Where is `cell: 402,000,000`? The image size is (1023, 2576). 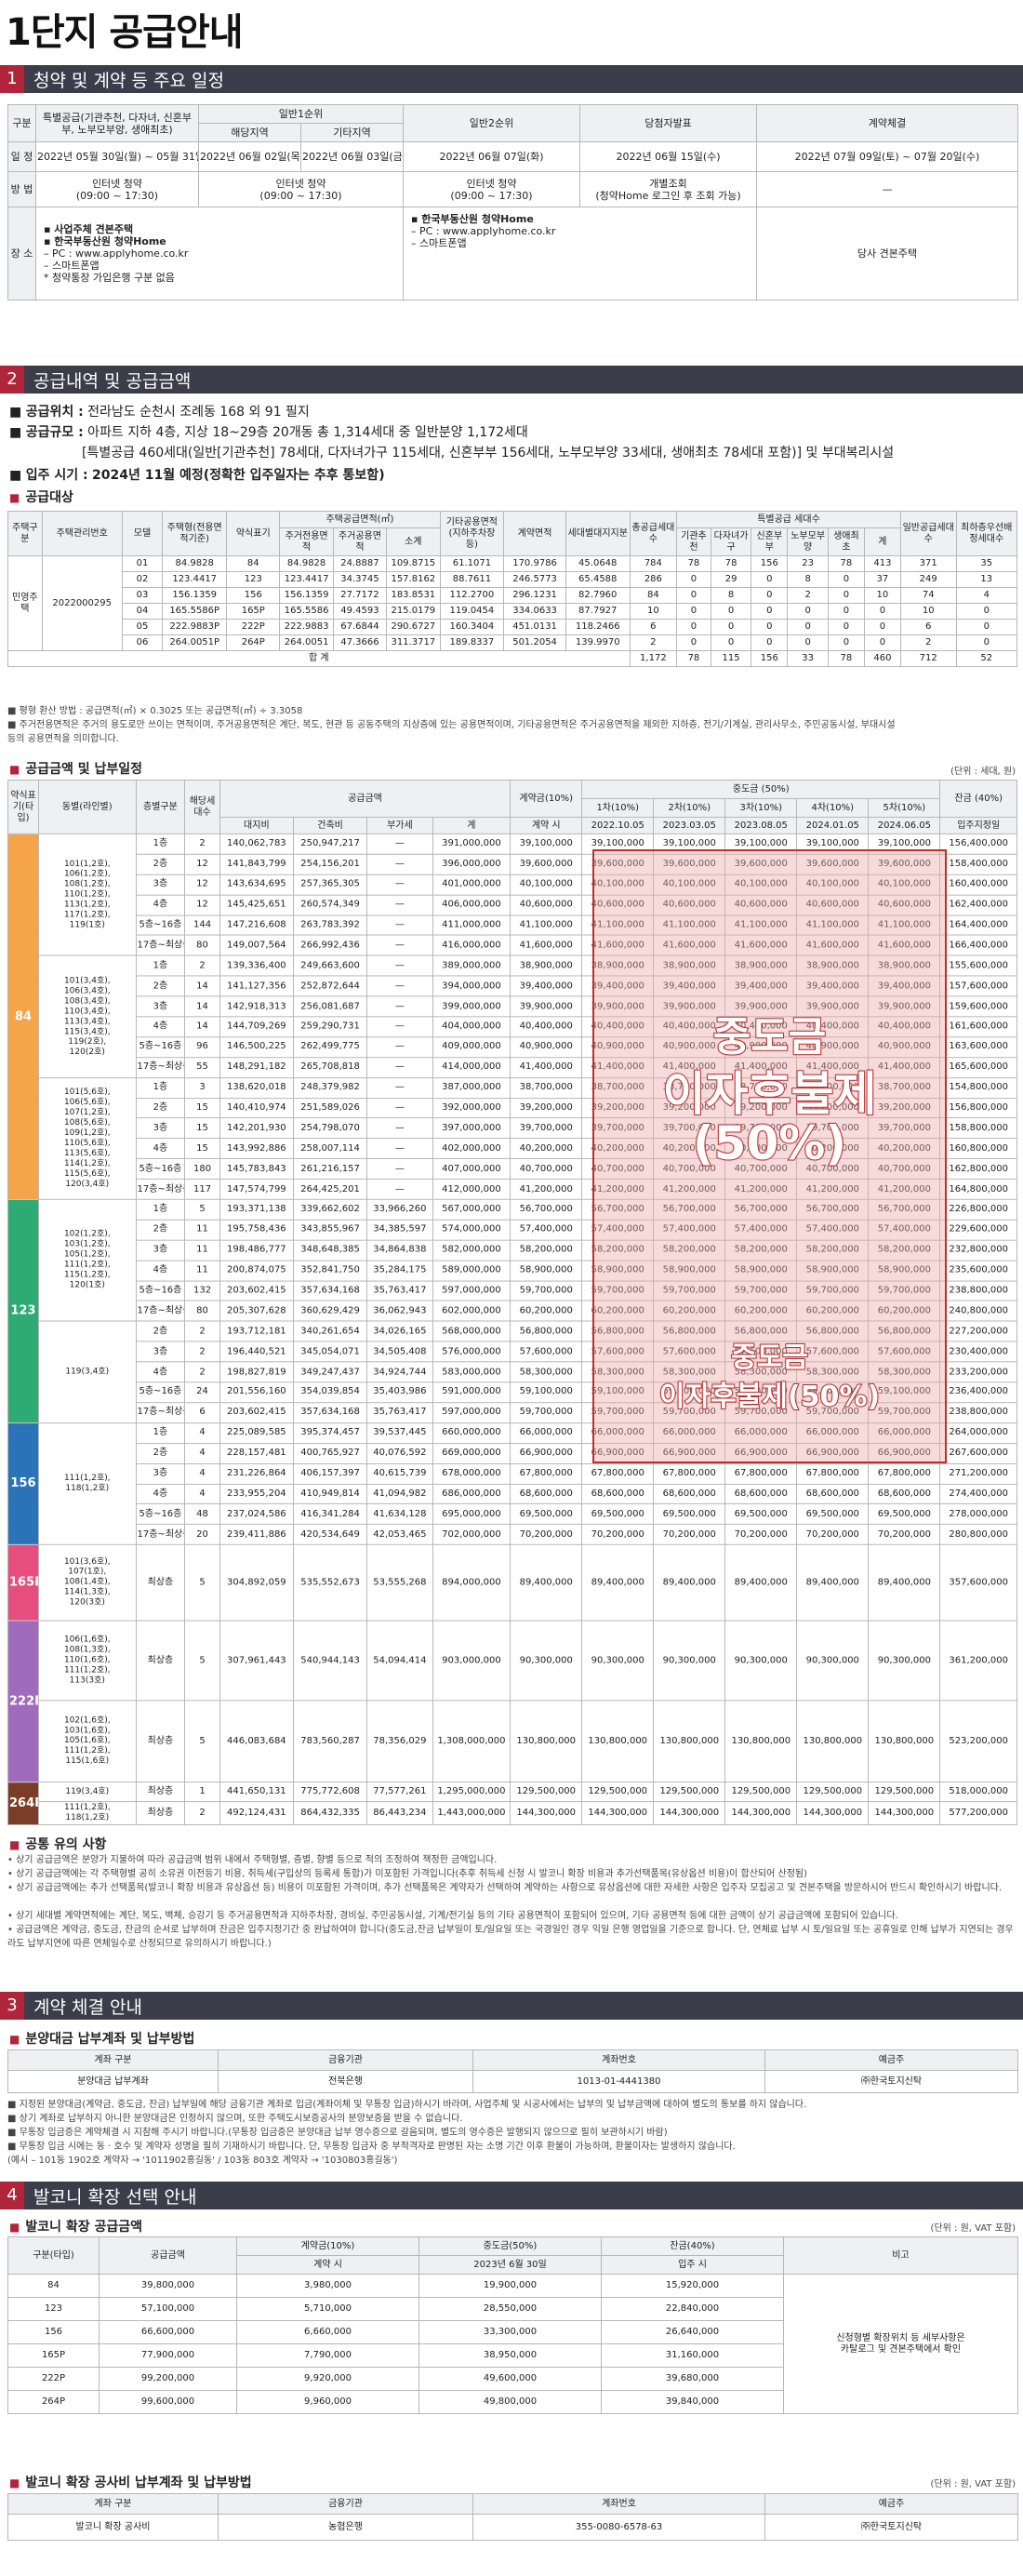 cell: 402,000,000 is located at coordinates (472, 1149).